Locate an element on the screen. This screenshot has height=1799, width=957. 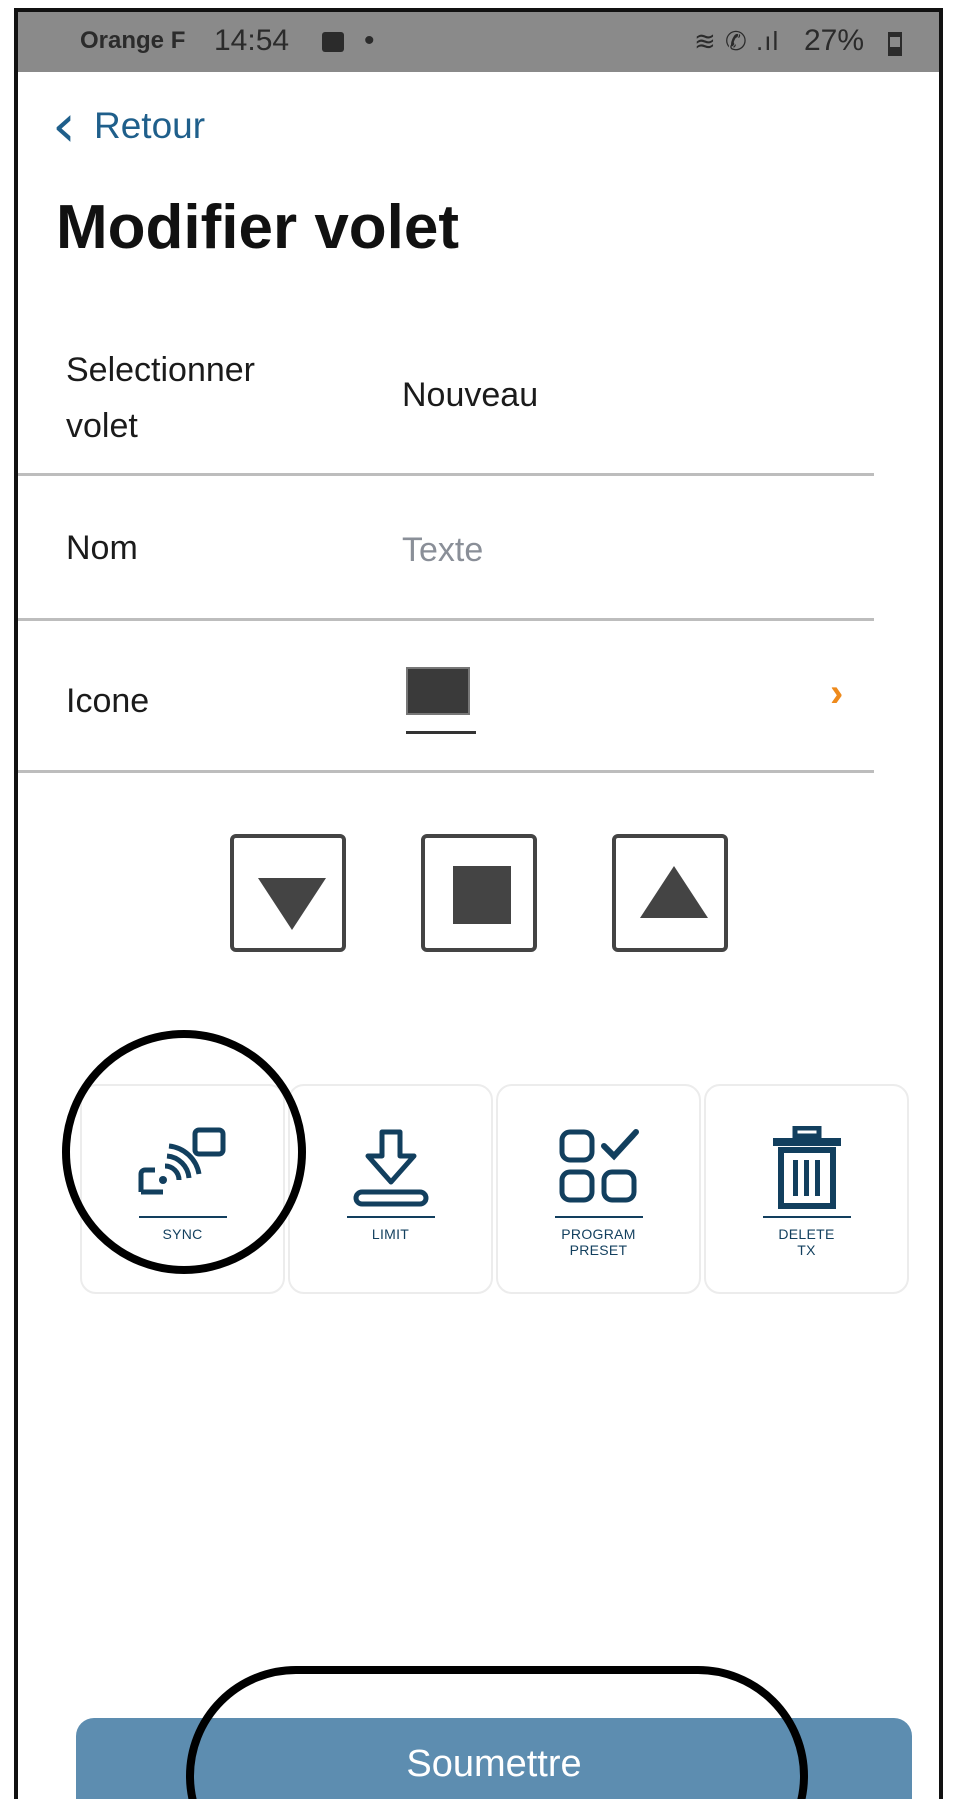
carrier-name: Orange F is located at coordinates (133, 40).